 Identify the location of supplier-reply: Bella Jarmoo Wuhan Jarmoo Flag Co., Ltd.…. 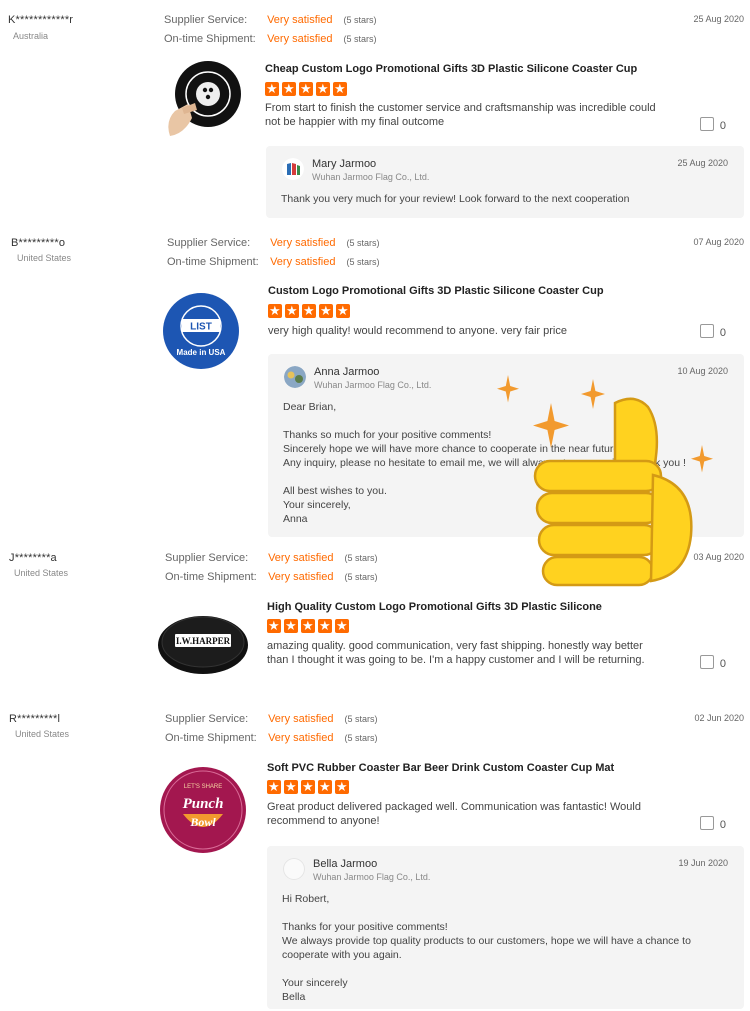
(505, 927).